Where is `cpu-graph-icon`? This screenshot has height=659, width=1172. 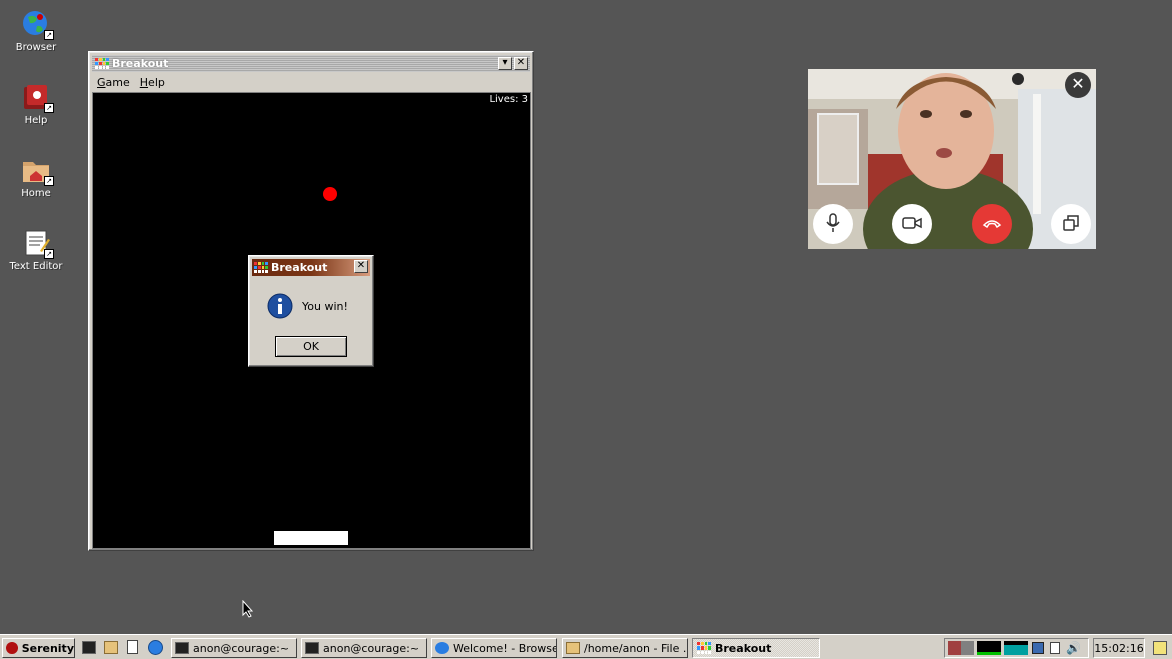
cpu-graph-icon is located at coordinates (961, 648).